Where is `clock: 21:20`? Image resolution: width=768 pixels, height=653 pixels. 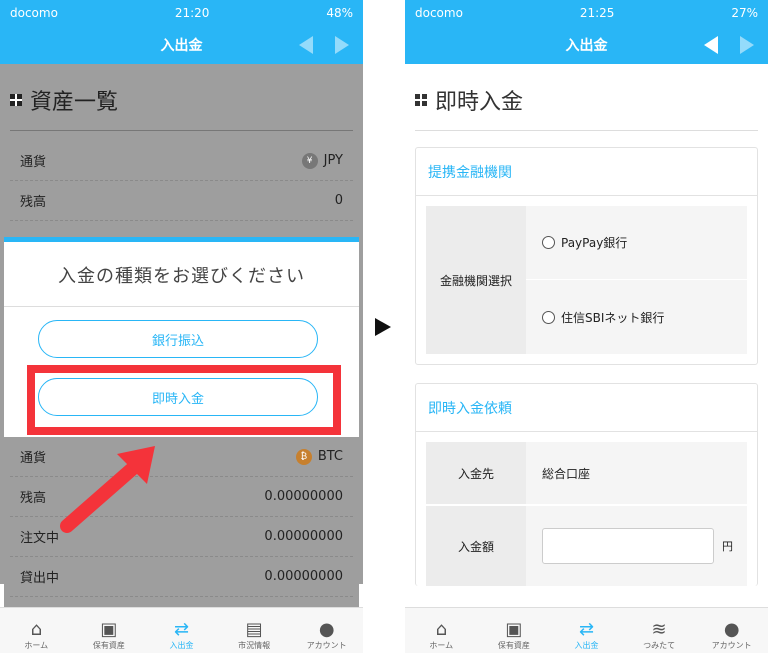
clock: 21:20 is located at coordinates (192, 13).